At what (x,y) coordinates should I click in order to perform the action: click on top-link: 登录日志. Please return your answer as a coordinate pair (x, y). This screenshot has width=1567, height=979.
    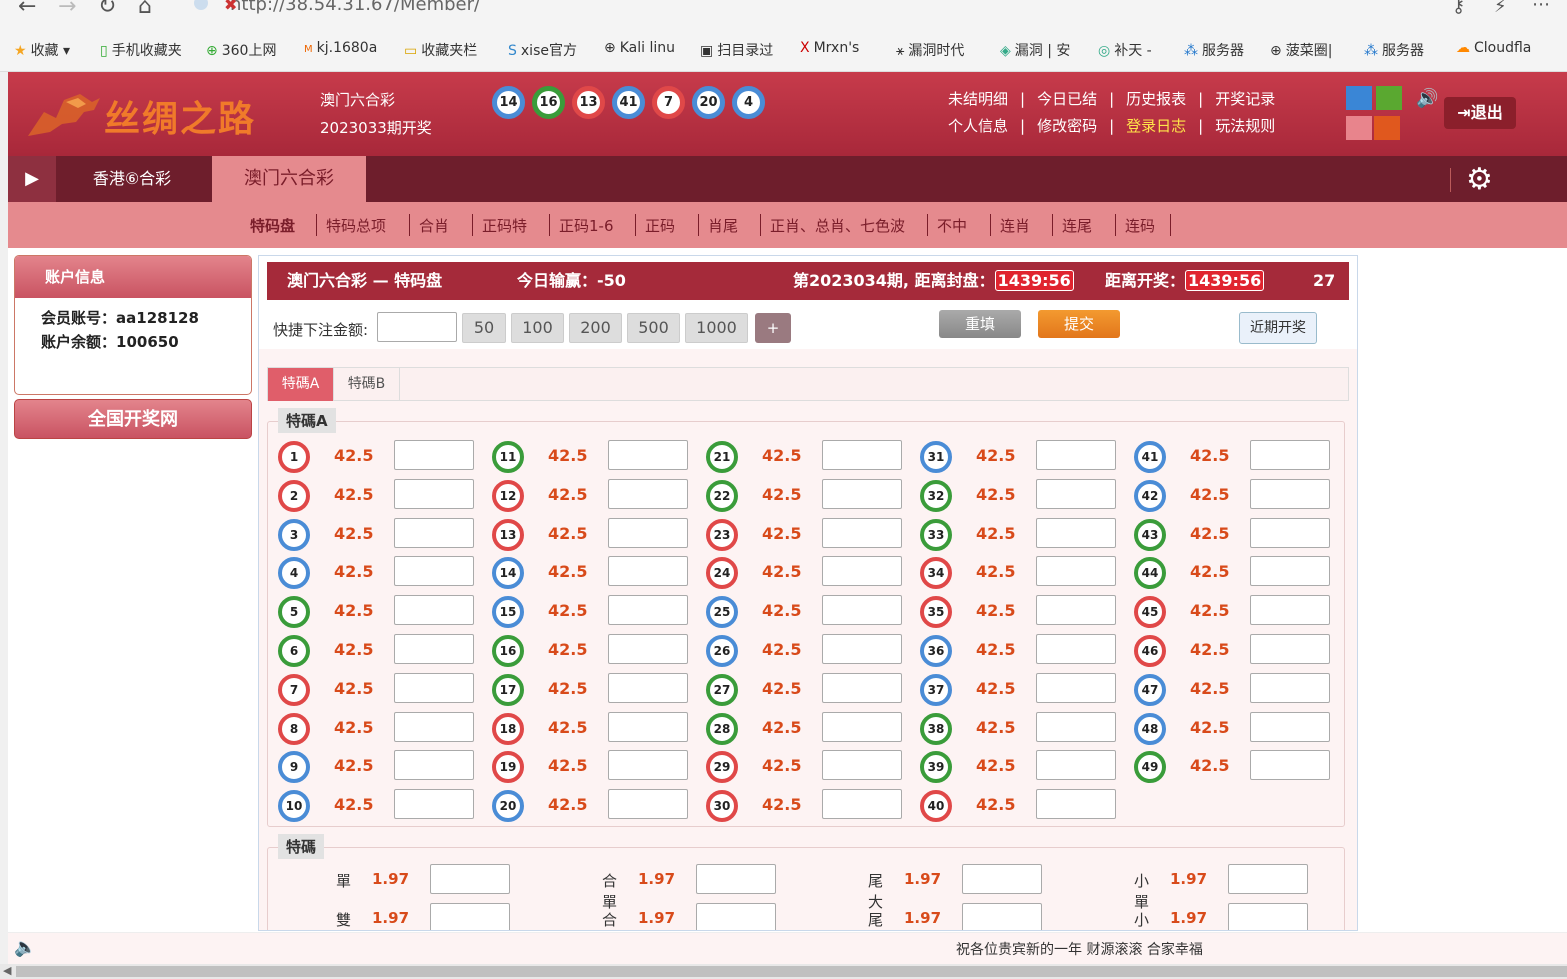
    Looking at the image, I should click on (1156, 126).